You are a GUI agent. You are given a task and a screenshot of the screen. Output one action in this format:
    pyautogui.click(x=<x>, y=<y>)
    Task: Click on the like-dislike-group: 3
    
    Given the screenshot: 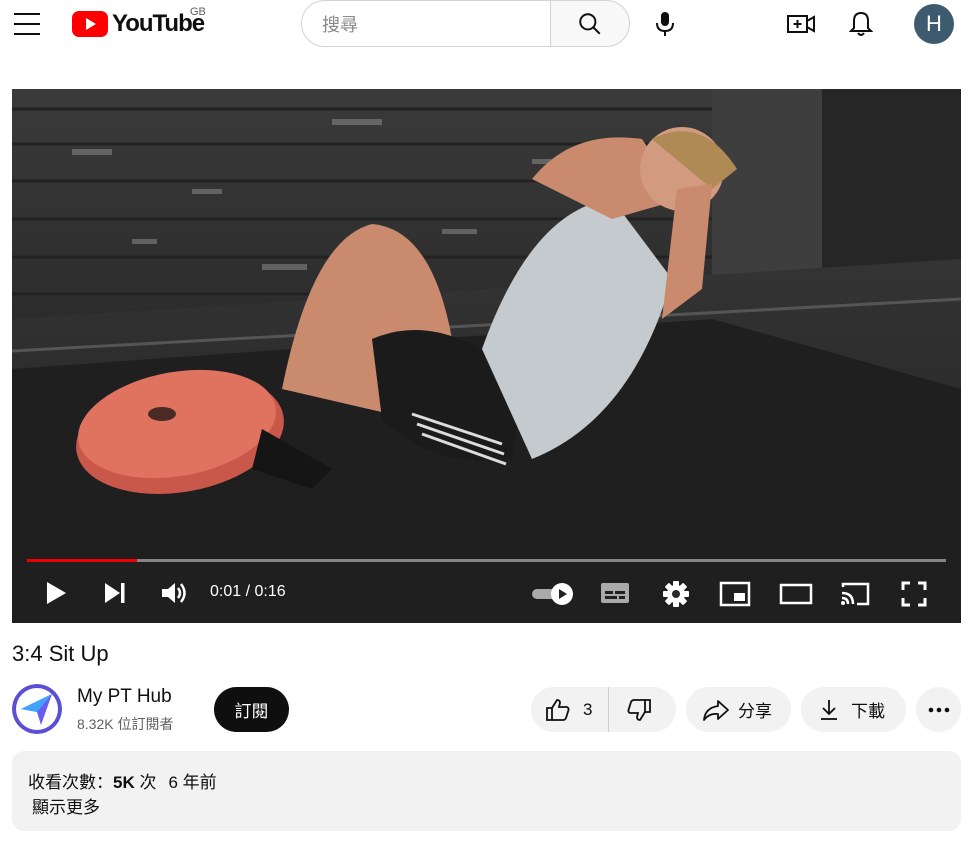 What is the action you would take?
    pyautogui.click(x=603, y=709)
    